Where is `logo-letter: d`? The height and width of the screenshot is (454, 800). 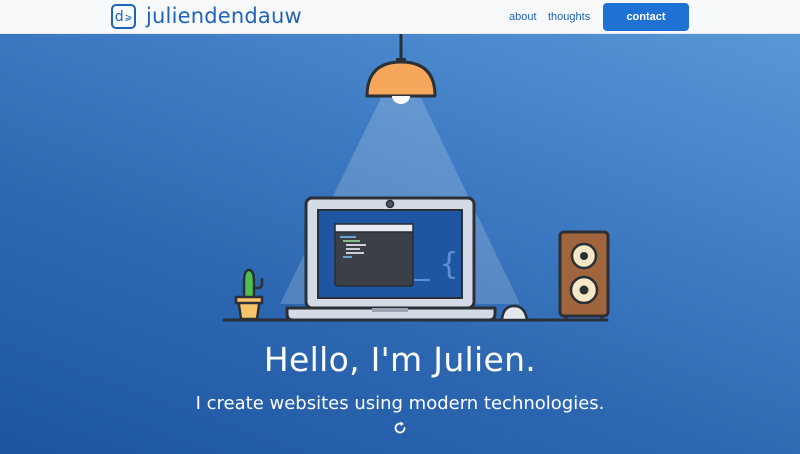
logo-letter: d is located at coordinates (119, 16).